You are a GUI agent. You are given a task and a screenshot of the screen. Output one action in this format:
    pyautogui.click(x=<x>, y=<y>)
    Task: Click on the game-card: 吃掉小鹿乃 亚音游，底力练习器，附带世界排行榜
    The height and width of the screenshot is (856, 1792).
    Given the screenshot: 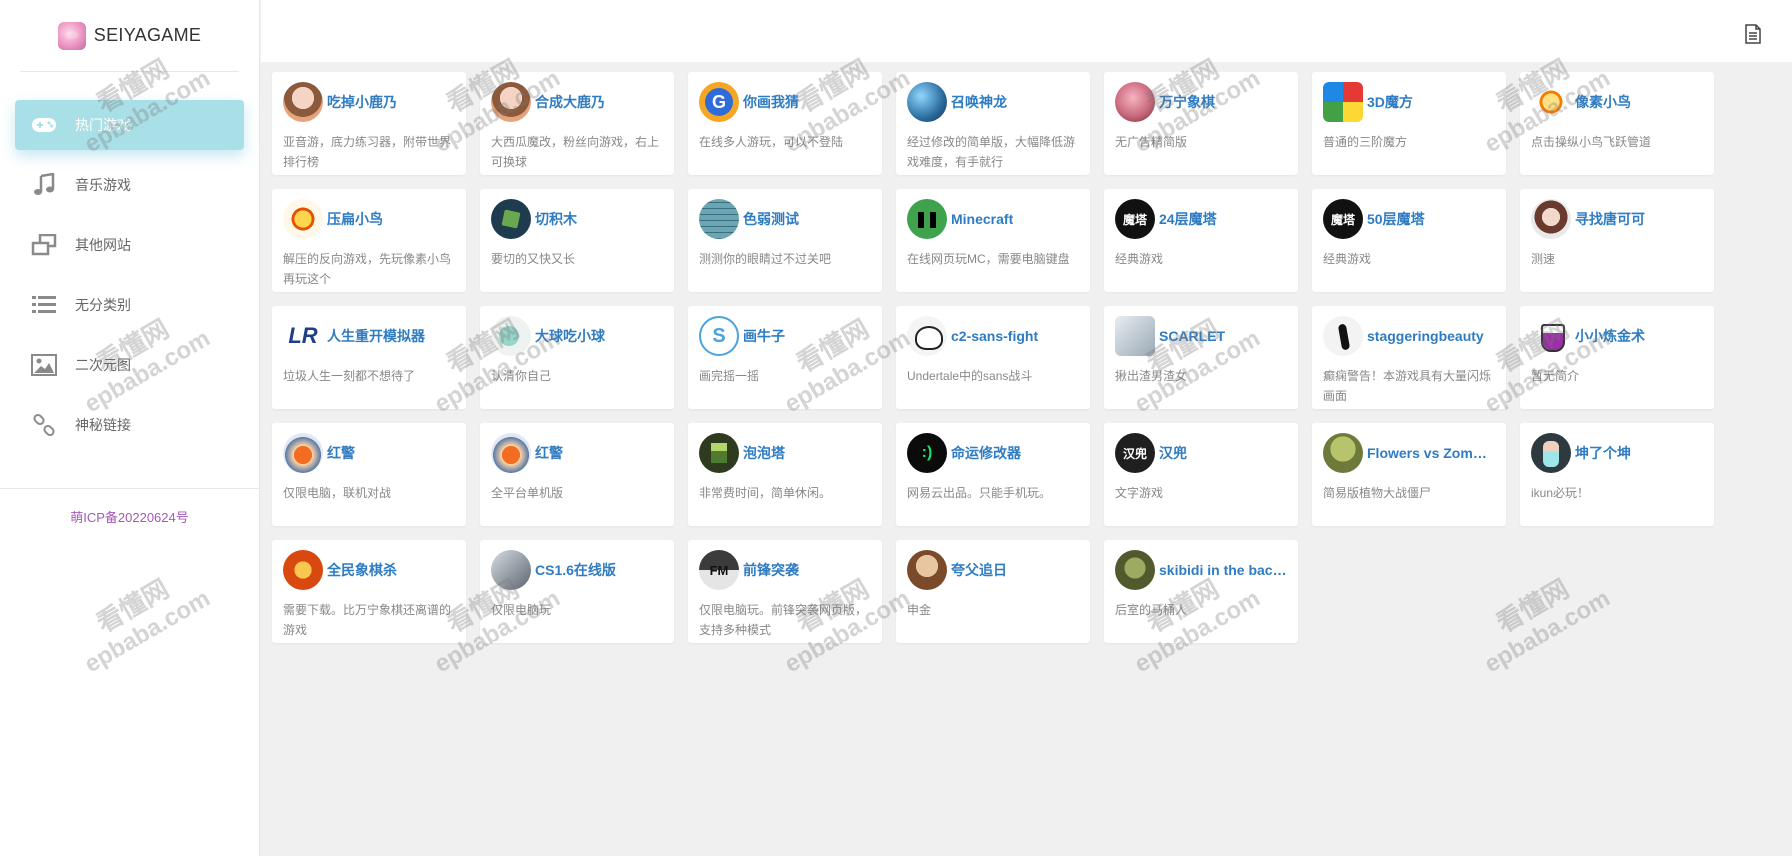 What is the action you would take?
    pyautogui.click(x=369, y=123)
    